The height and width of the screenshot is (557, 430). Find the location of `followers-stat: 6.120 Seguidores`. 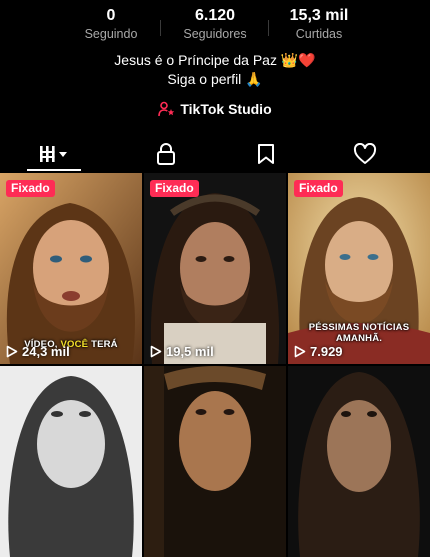

followers-stat: 6.120 Seguidores is located at coordinates (215, 24).